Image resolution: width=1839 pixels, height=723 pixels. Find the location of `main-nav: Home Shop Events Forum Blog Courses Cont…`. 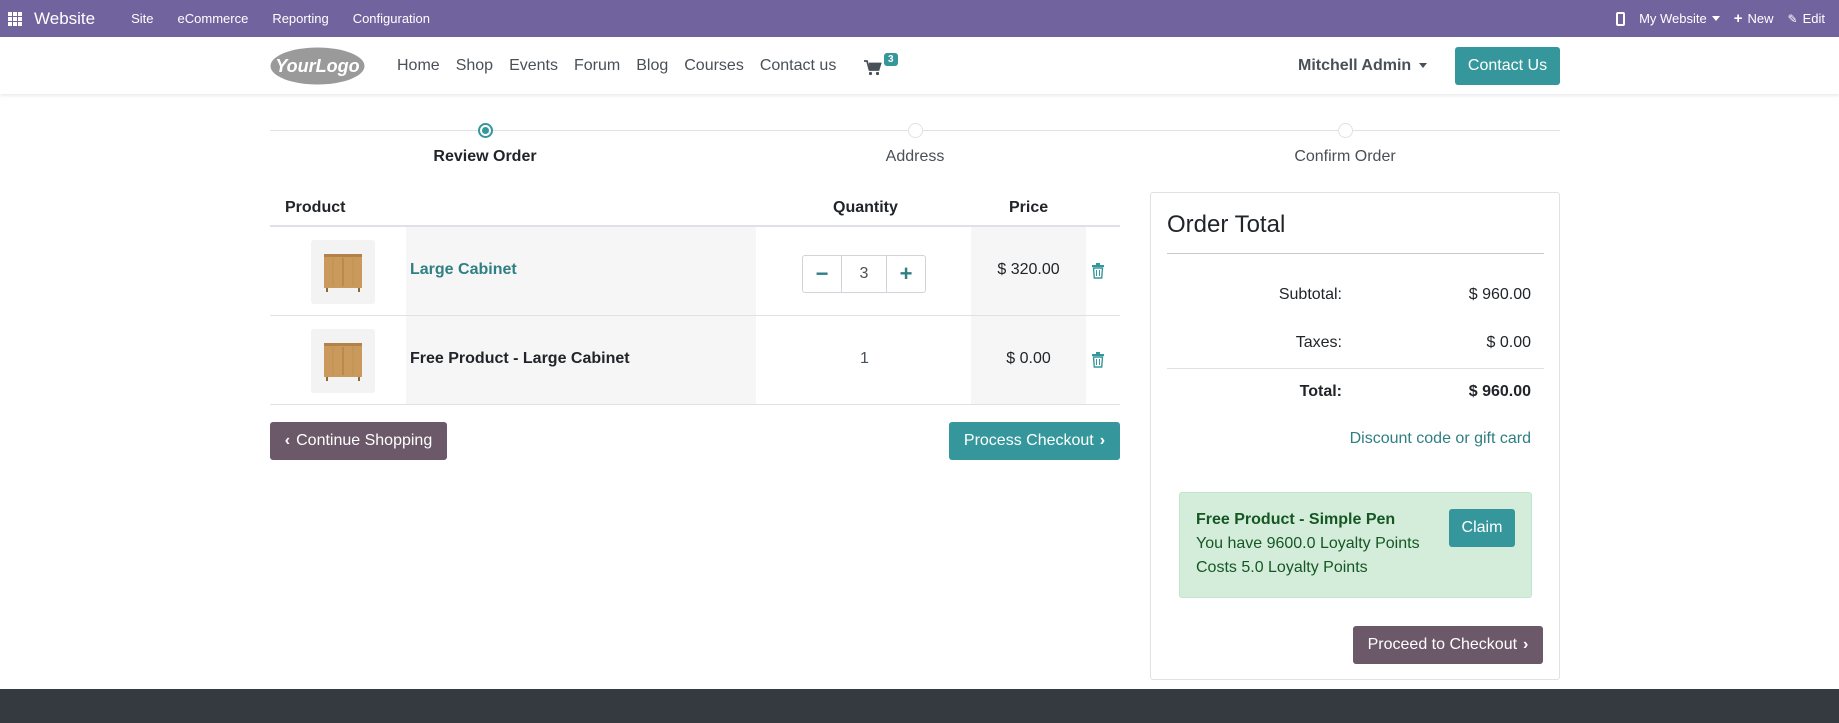

main-nav: Home Shop Events Forum Blog Courses Cont… is located at coordinates (616, 65).